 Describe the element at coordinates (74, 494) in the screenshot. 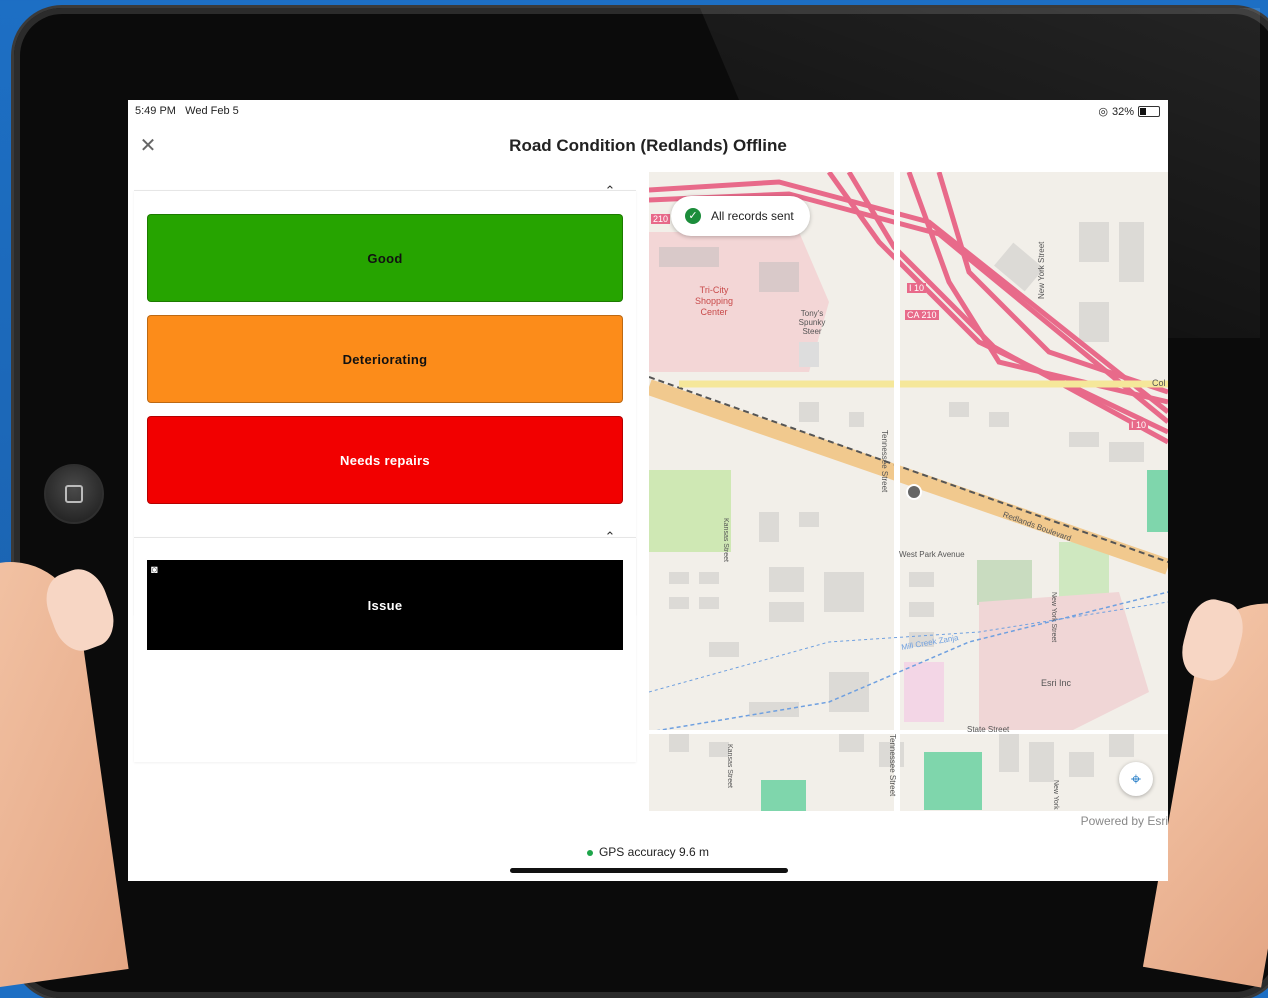

I see `home-button` at that location.